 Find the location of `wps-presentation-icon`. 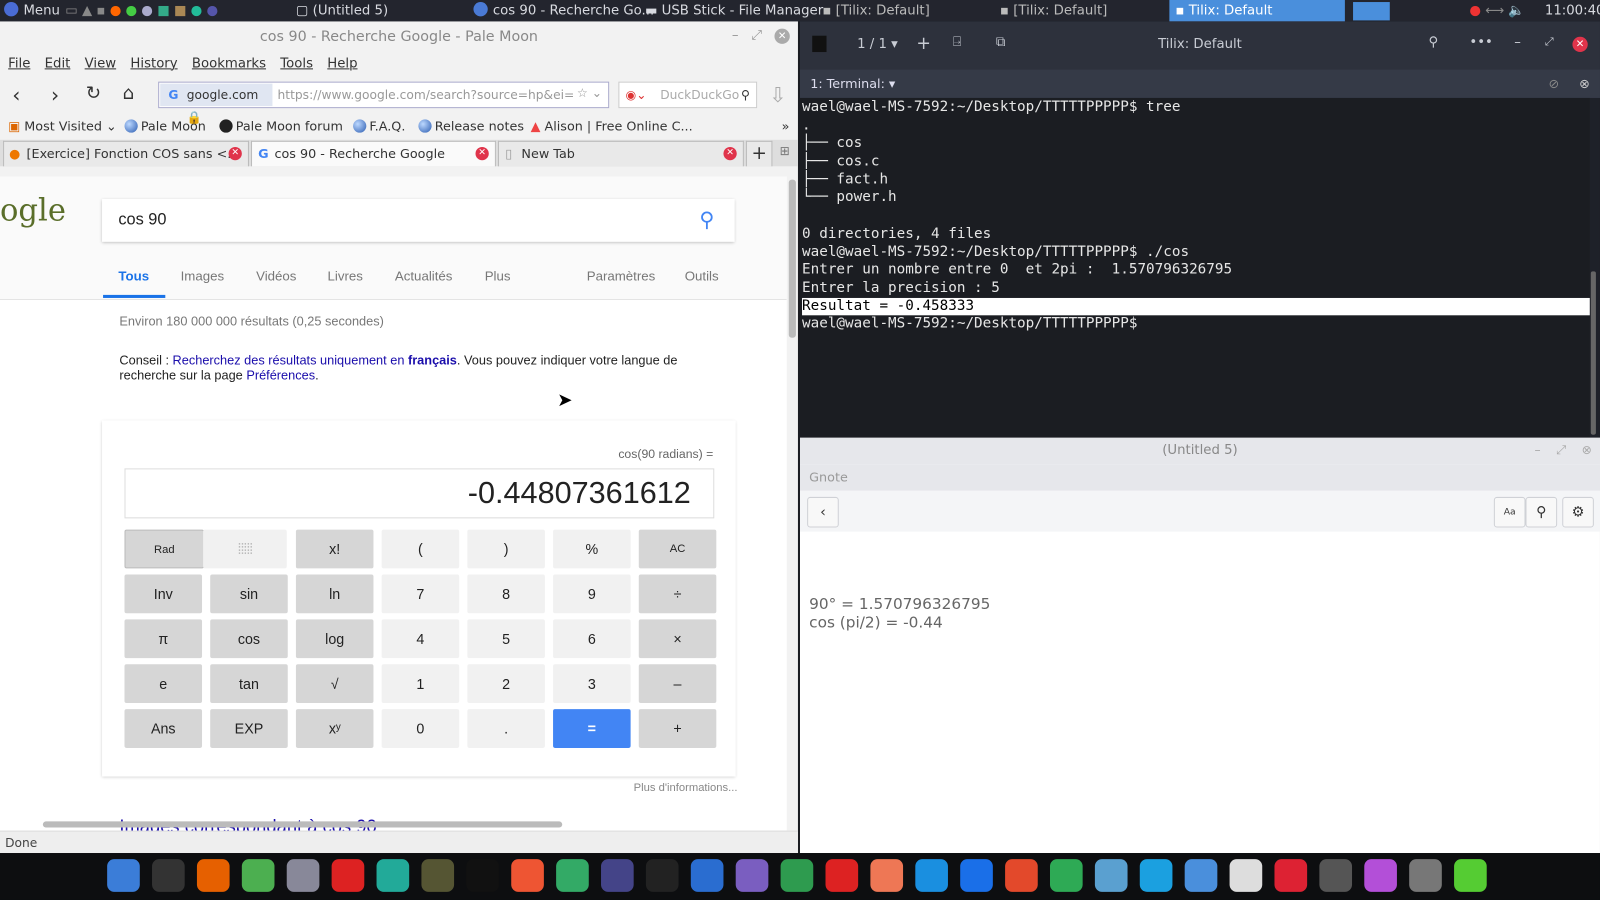

wps-presentation-icon is located at coordinates (1021, 875).